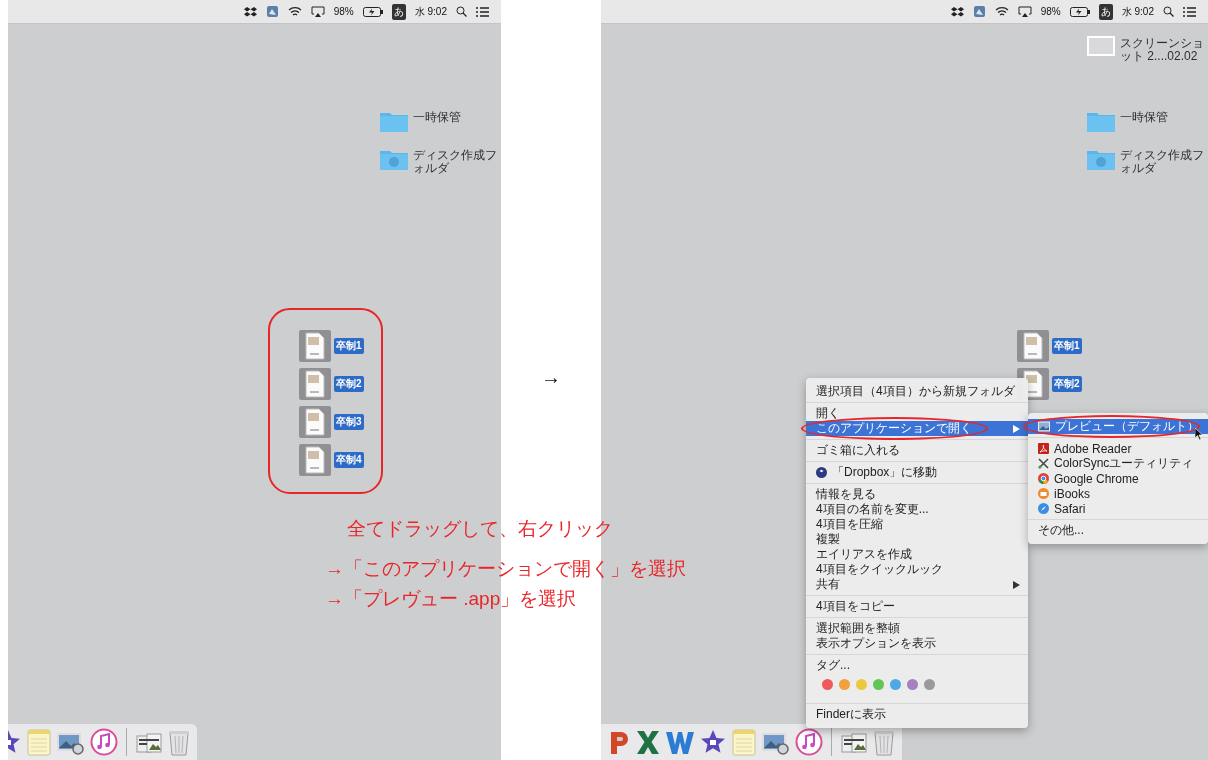 The height and width of the screenshot is (760, 1208). Describe the element at coordinates (1199, 434) in the screenshot. I see `mouse-pointer-icon` at that location.